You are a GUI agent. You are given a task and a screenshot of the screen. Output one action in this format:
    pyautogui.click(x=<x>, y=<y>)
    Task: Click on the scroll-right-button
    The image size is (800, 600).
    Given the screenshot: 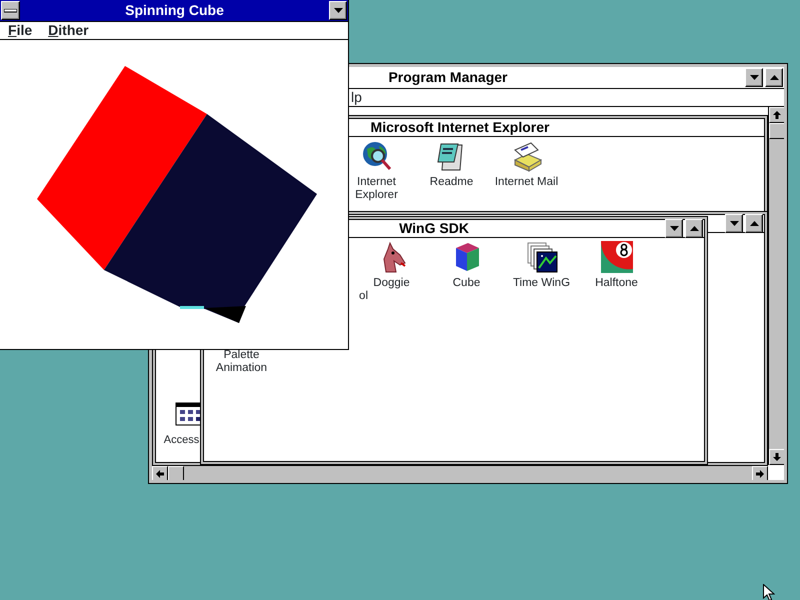 What is the action you would take?
    pyautogui.click(x=760, y=473)
    